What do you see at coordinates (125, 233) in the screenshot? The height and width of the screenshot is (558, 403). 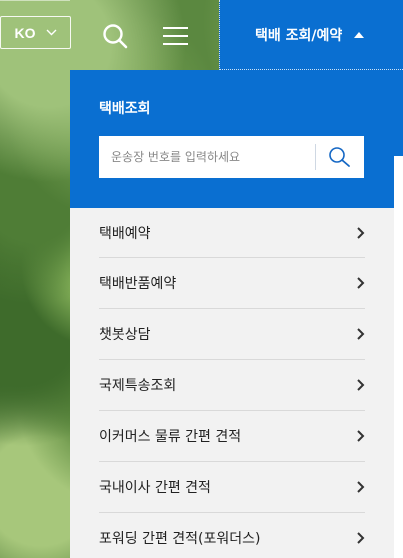 I see `menu-item-label: 택배예약` at bounding box center [125, 233].